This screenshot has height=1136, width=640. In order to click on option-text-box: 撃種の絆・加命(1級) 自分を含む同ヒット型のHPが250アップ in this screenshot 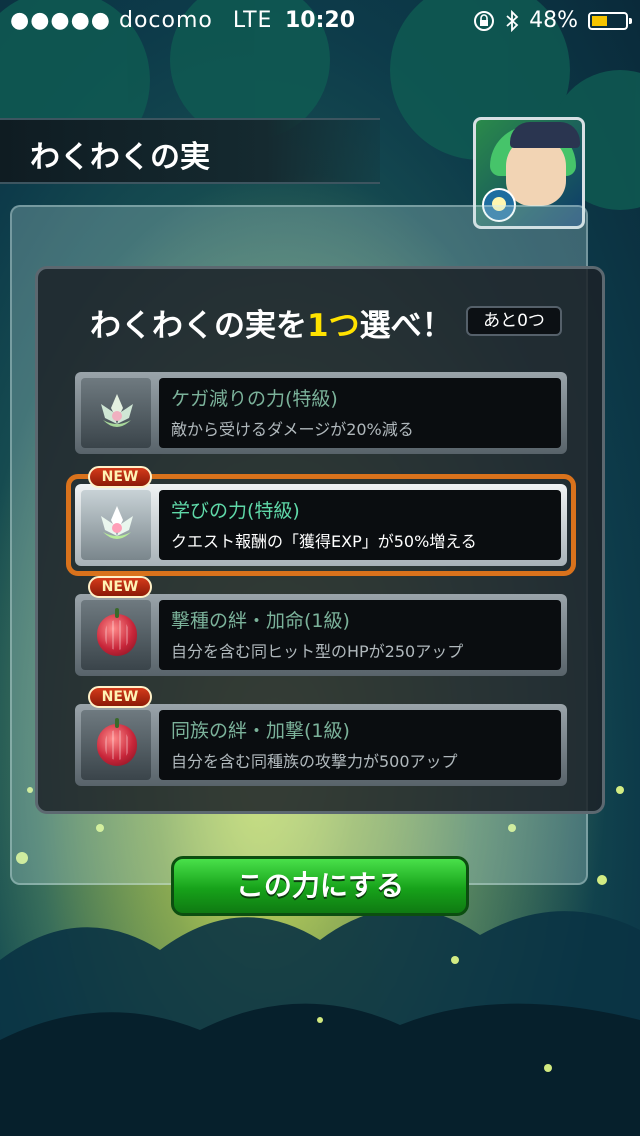, I will do `click(360, 635)`.